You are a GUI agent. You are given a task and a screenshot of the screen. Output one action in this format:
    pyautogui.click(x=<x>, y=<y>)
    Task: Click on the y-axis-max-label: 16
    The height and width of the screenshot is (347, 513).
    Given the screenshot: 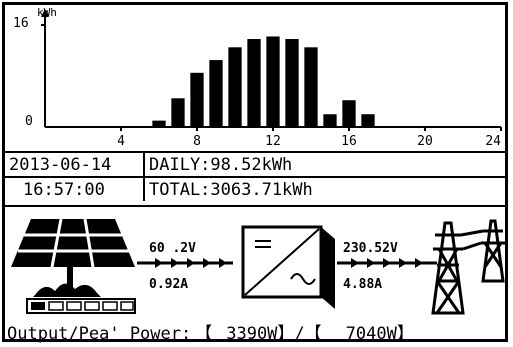 What is the action you would take?
    pyautogui.click(x=21, y=23)
    